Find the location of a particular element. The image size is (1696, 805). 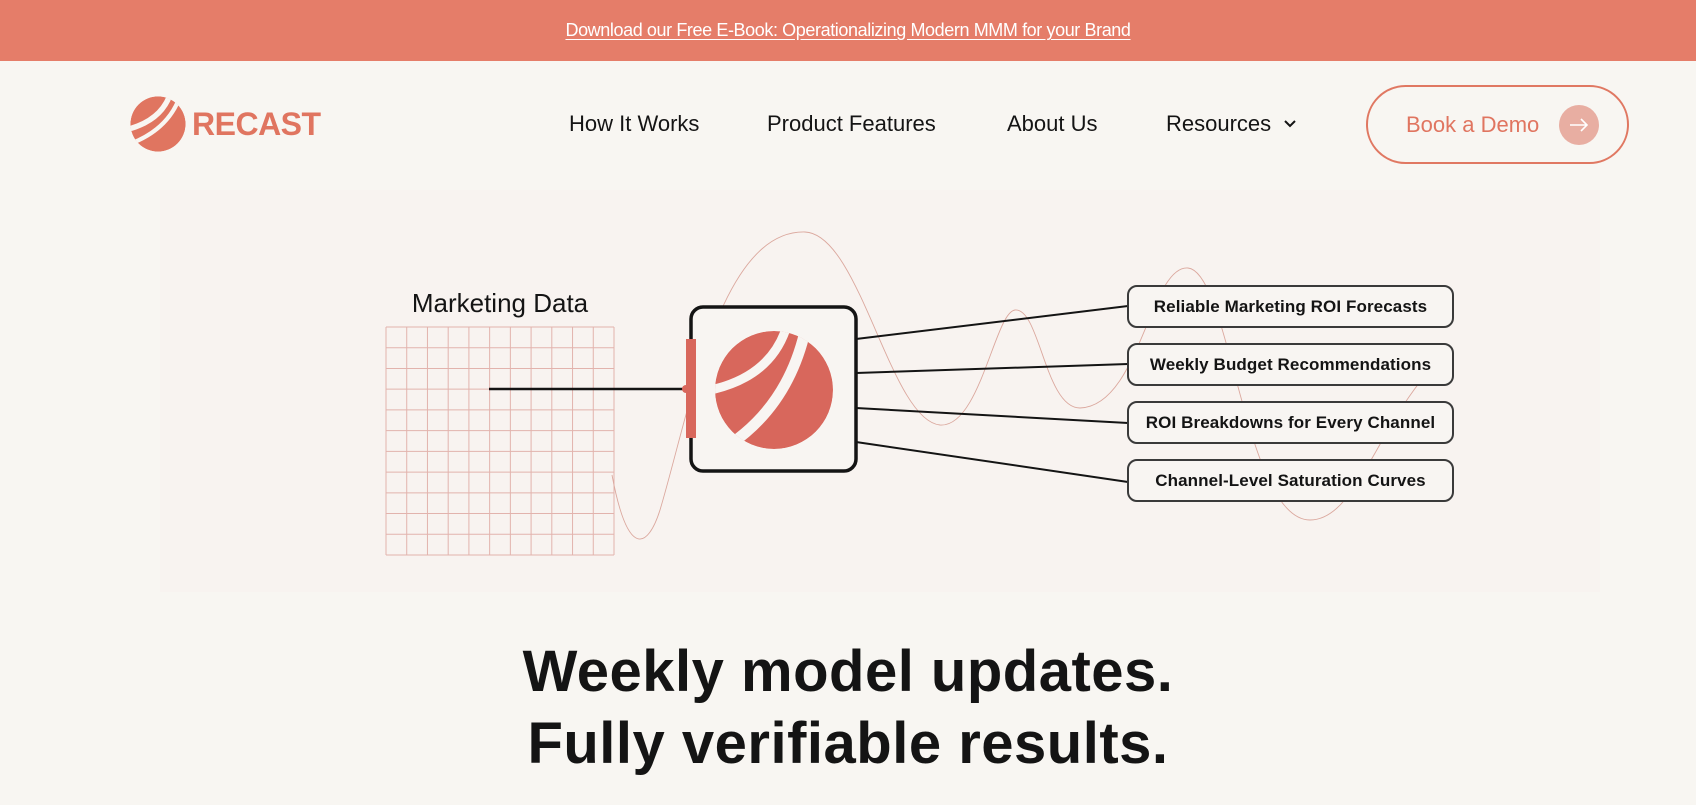

model-input-dot is located at coordinates (686, 389).